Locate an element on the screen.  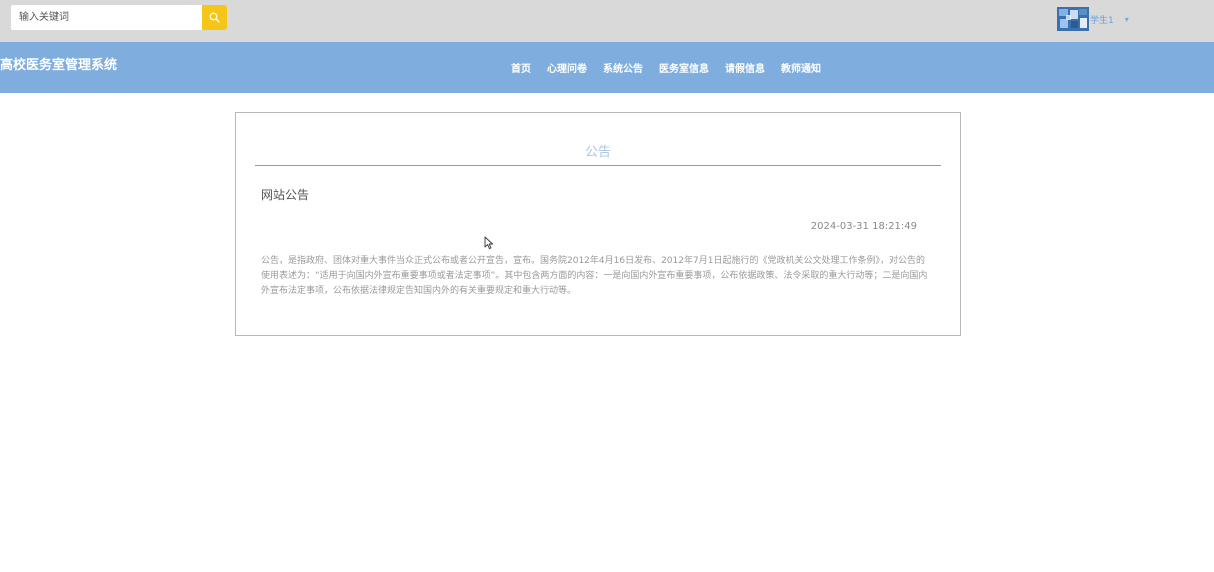
site-title: 高校医务室管理系统 is located at coordinates (59, 65).